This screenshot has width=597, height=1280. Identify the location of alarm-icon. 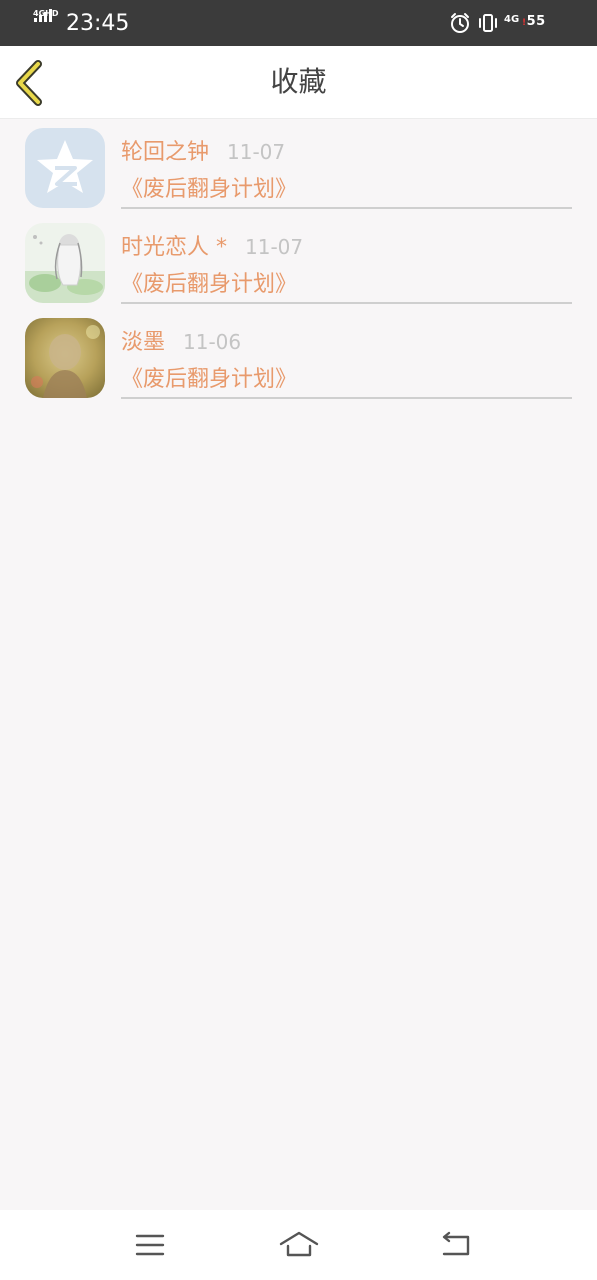
(460, 23).